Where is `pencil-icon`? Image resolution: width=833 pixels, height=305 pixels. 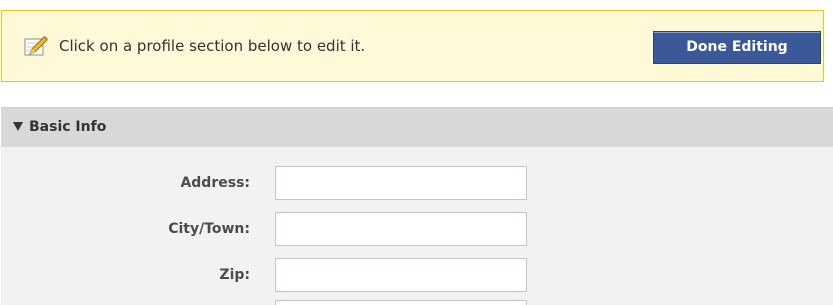 pencil-icon is located at coordinates (36, 47).